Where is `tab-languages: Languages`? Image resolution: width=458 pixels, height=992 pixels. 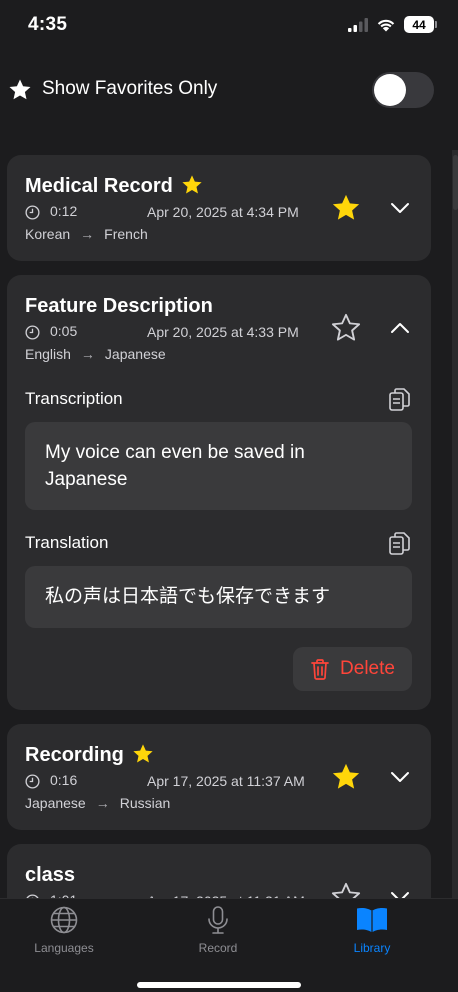 tab-languages: Languages is located at coordinates (64, 930).